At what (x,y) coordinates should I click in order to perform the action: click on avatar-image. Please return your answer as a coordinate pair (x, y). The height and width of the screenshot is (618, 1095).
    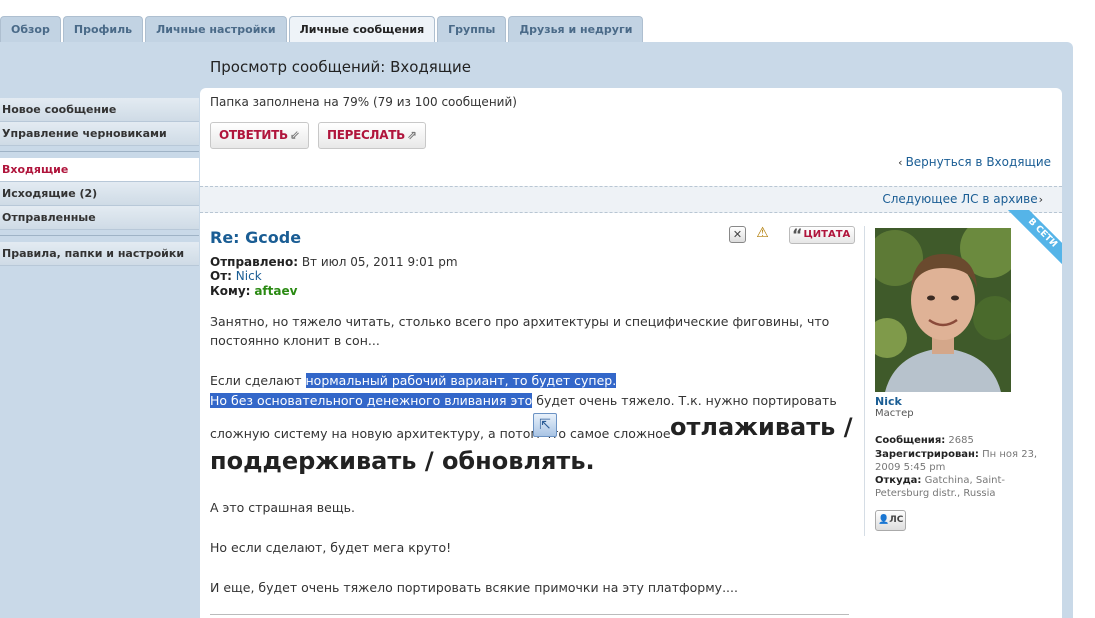
    Looking at the image, I should click on (943, 310).